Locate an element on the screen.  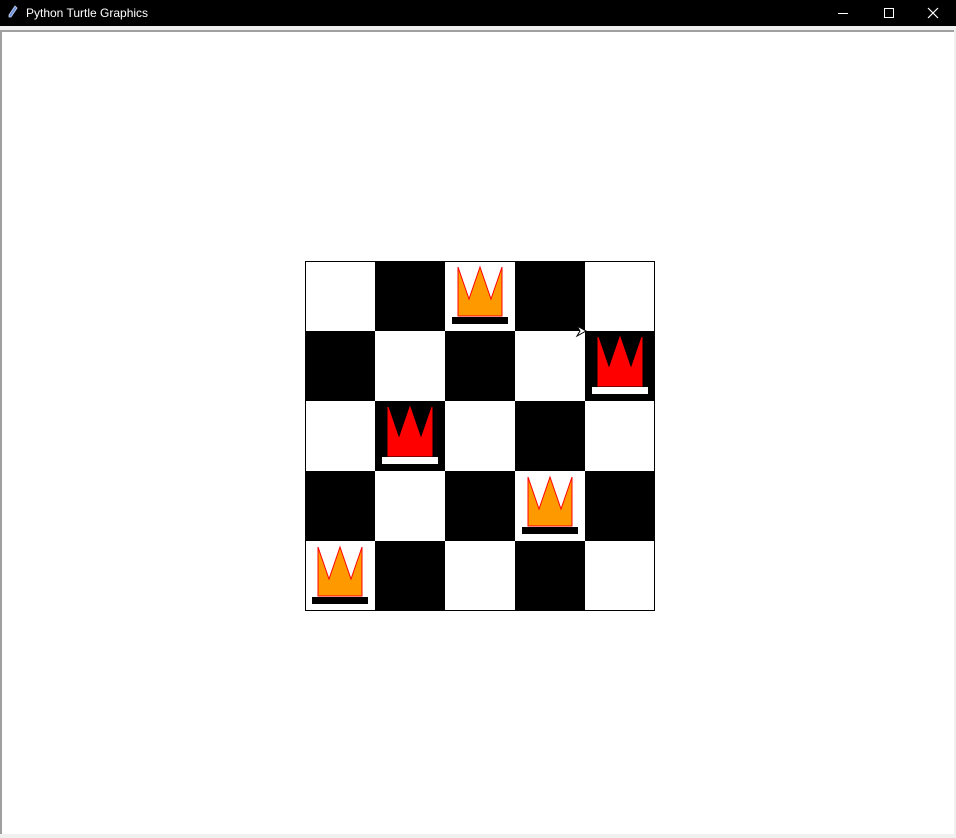
maximize-button is located at coordinates (889, 13).